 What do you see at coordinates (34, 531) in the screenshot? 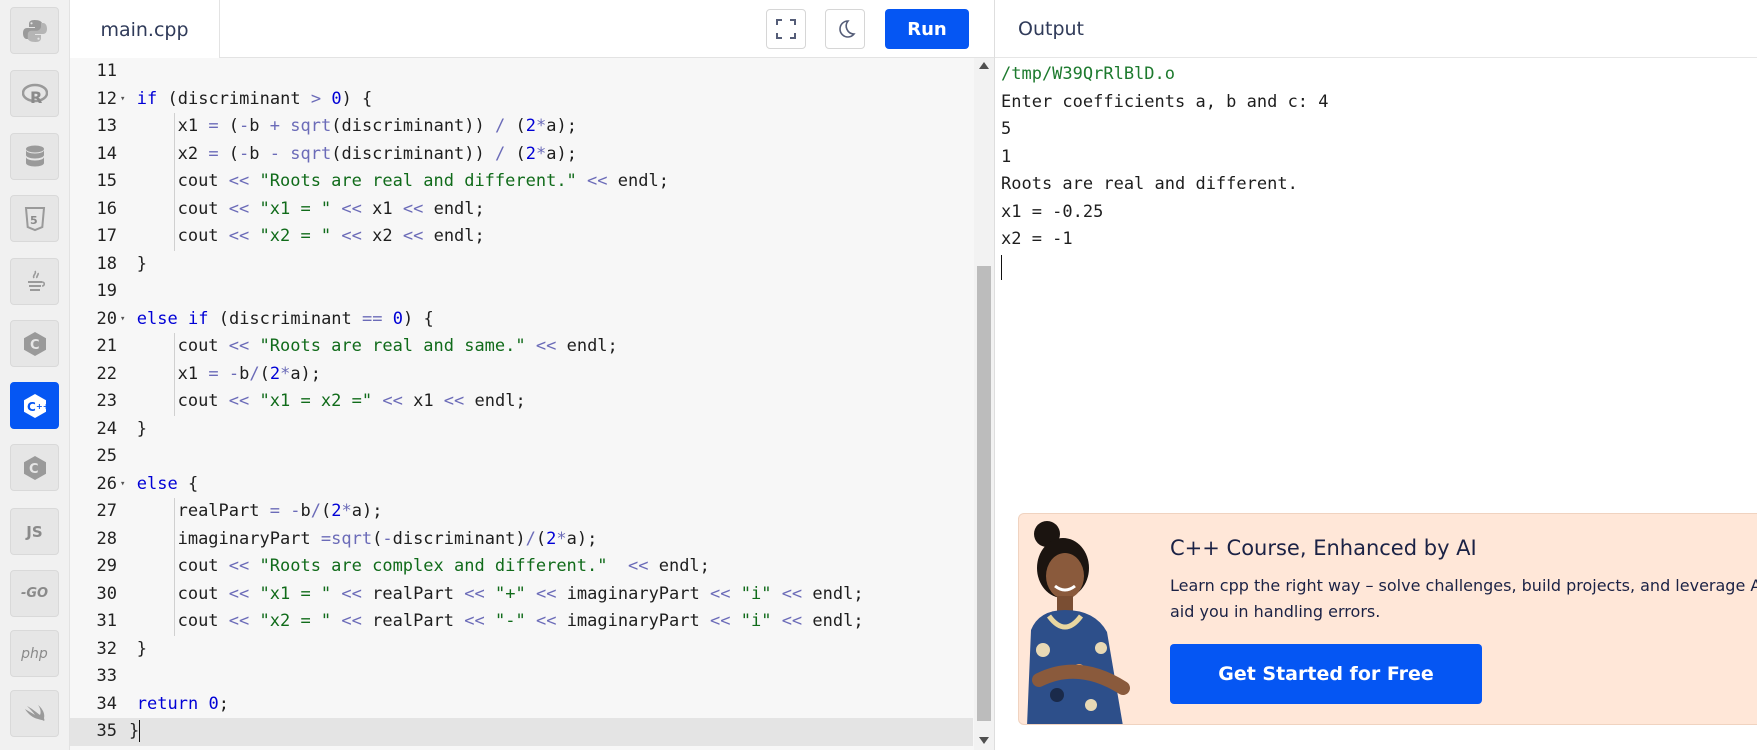
I see `js-icon: JS` at bounding box center [34, 531].